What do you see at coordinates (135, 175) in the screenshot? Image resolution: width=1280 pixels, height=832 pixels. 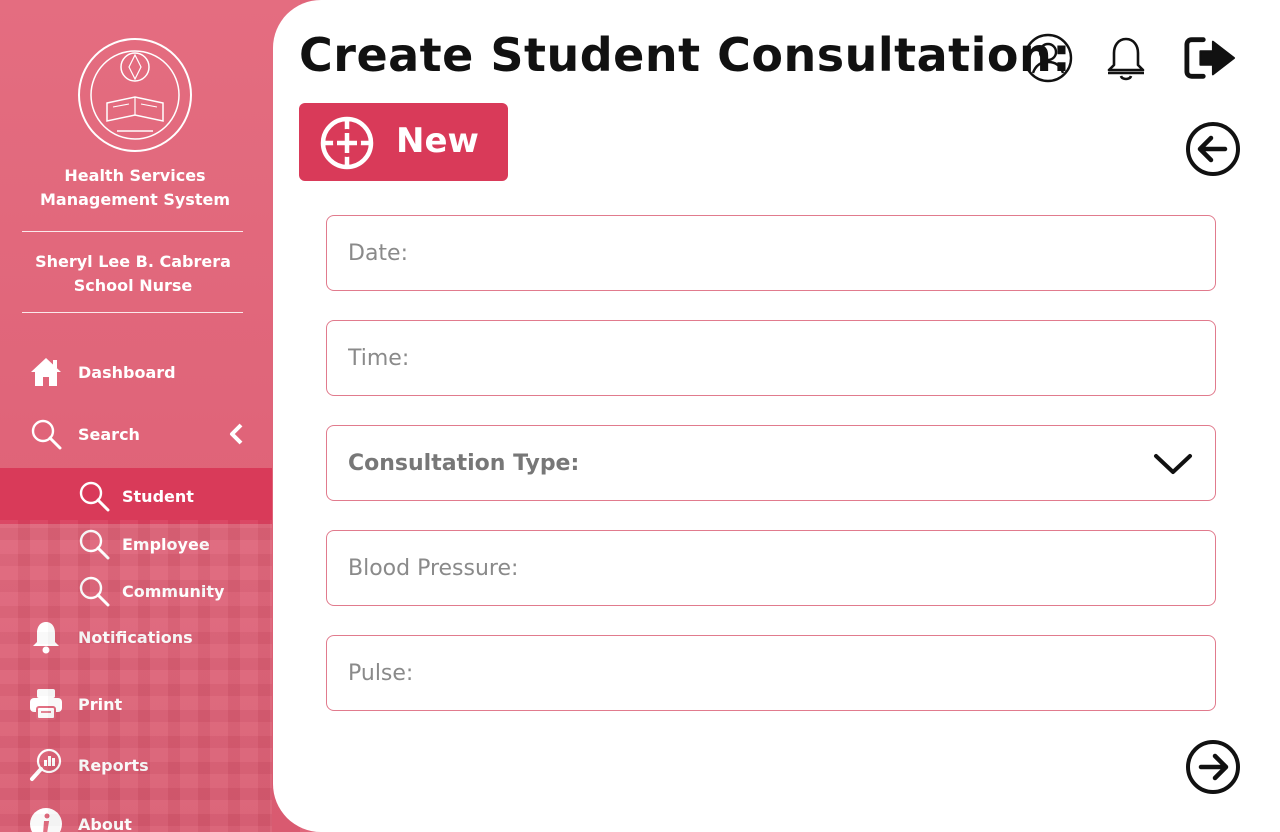 I see `brand-line-1: Health Services` at bounding box center [135, 175].